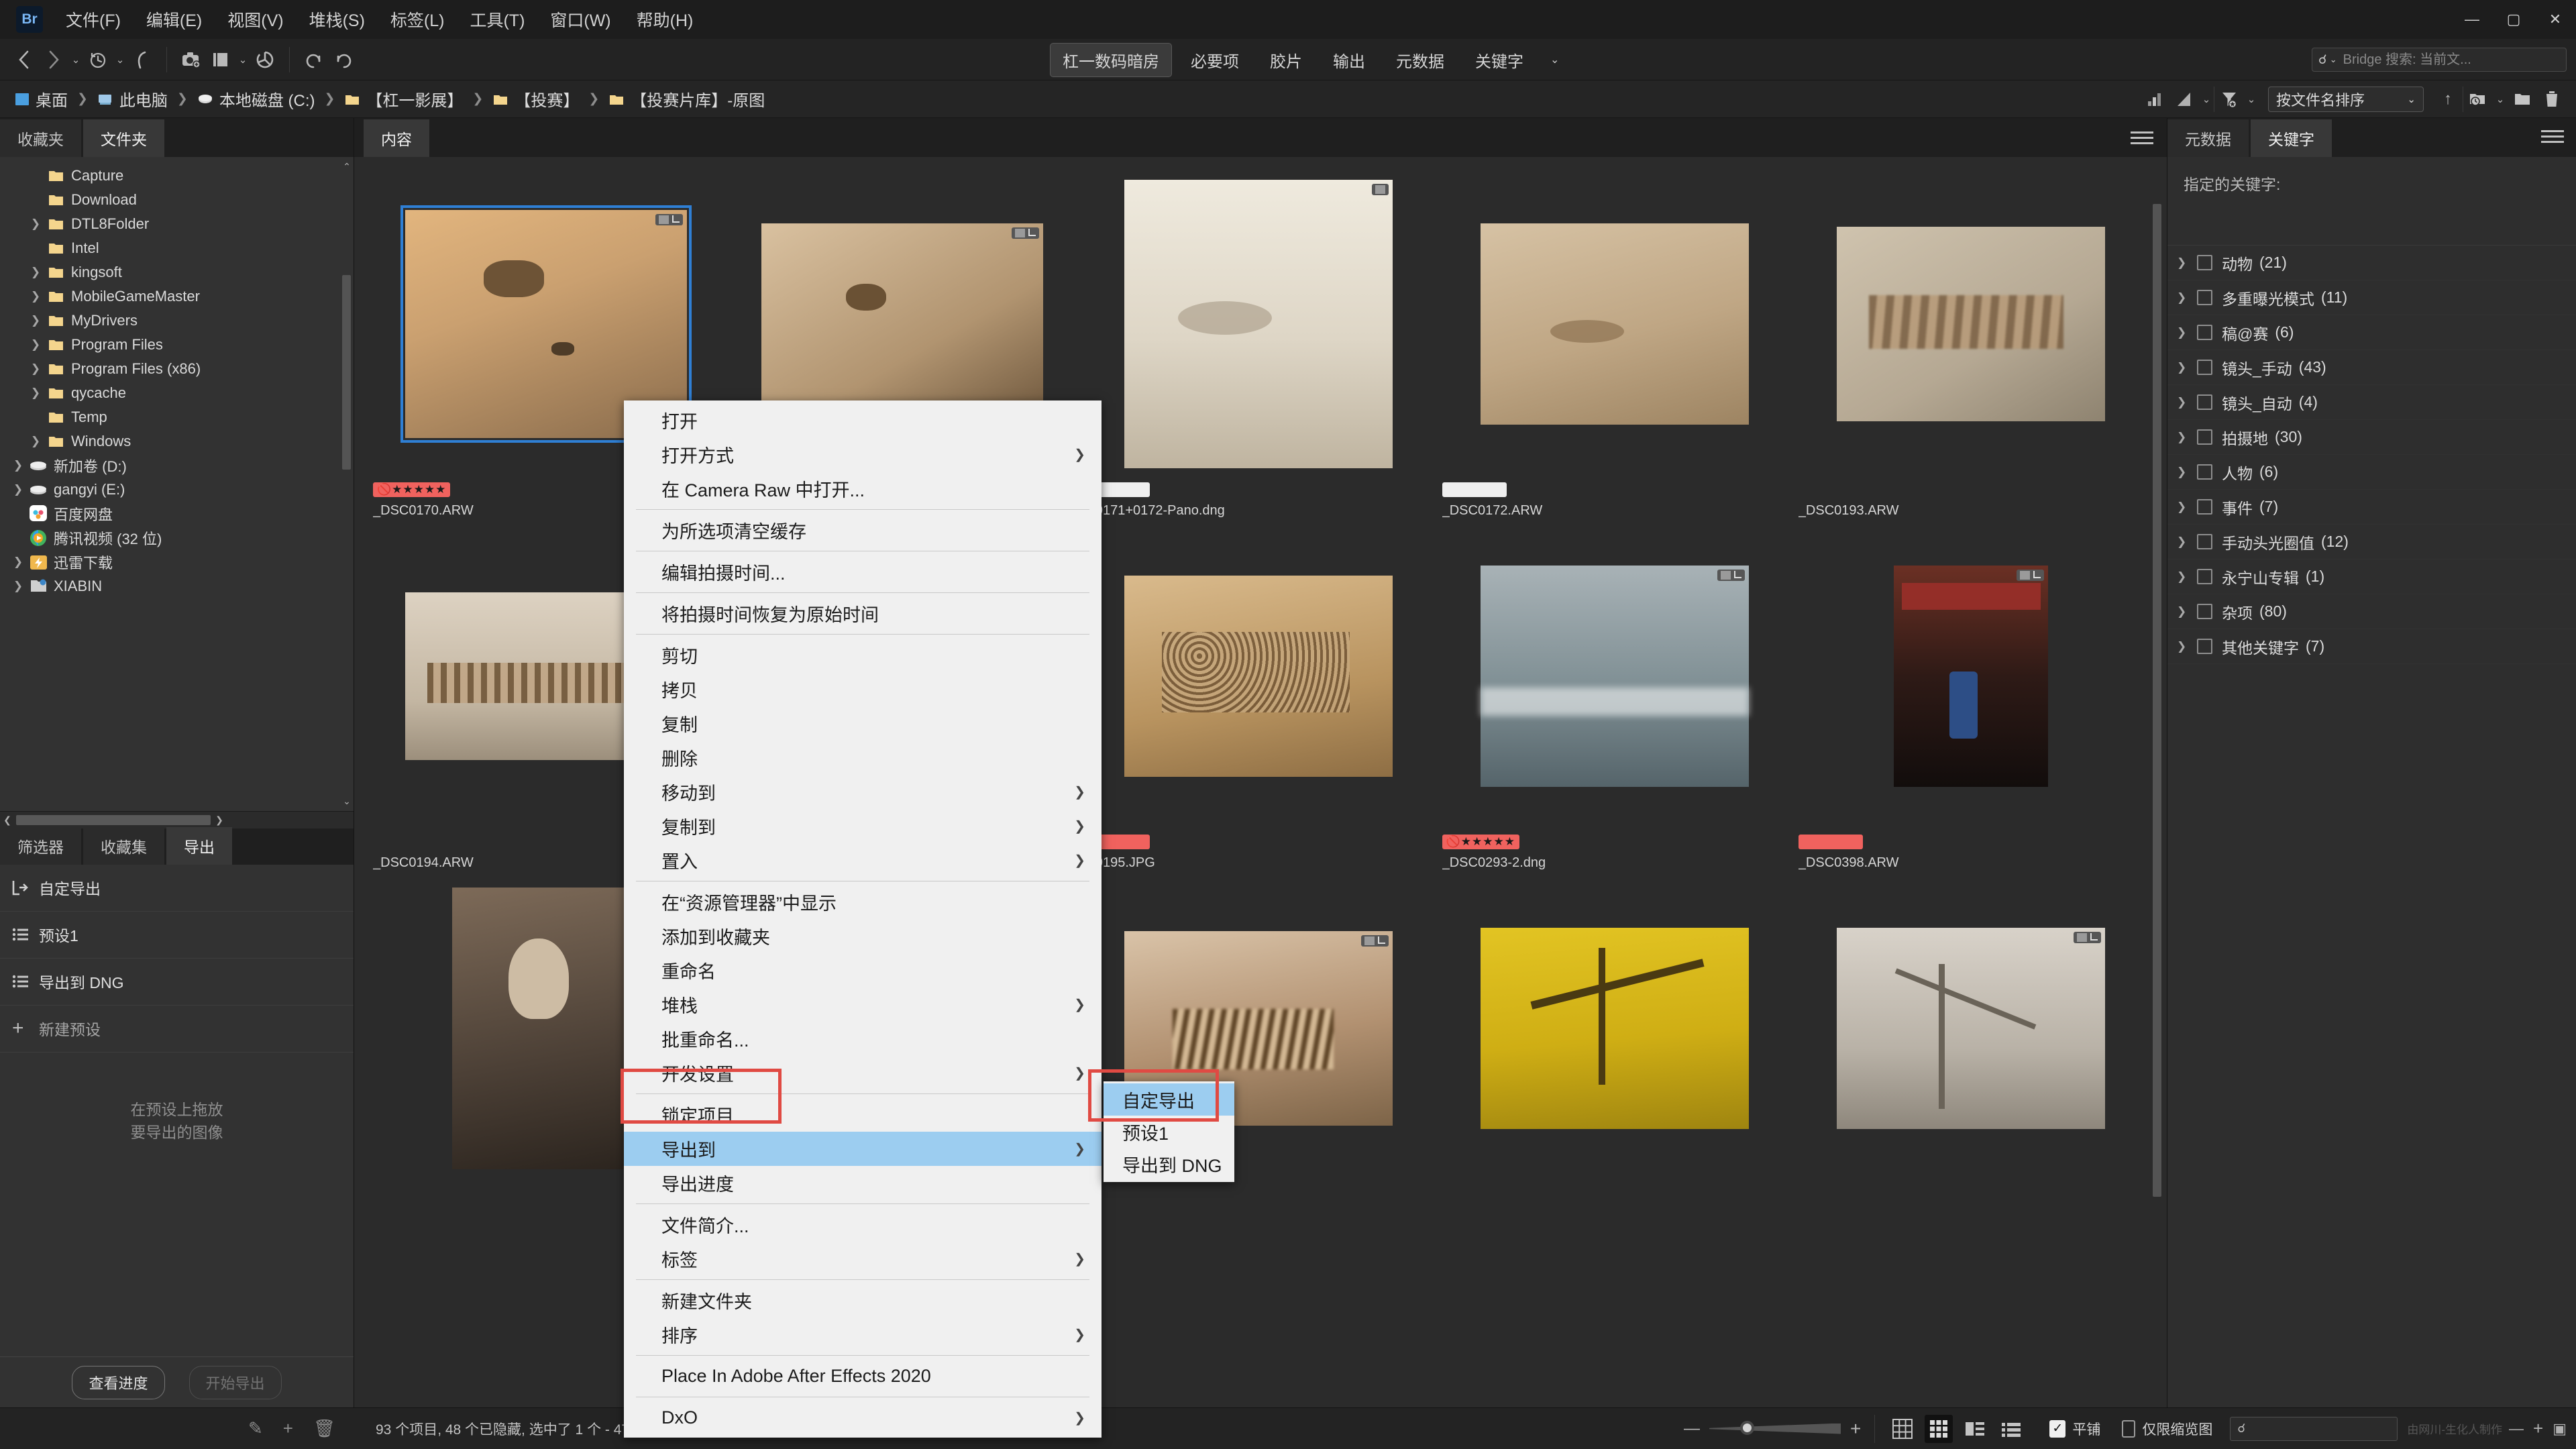 This screenshot has height=1449, width=2576. What do you see at coordinates (863, 902) in the screenshot?
I see `menu-item-reveal-in-explorer: 在“资源管理器”中显示` at bounding box center [863, 902].